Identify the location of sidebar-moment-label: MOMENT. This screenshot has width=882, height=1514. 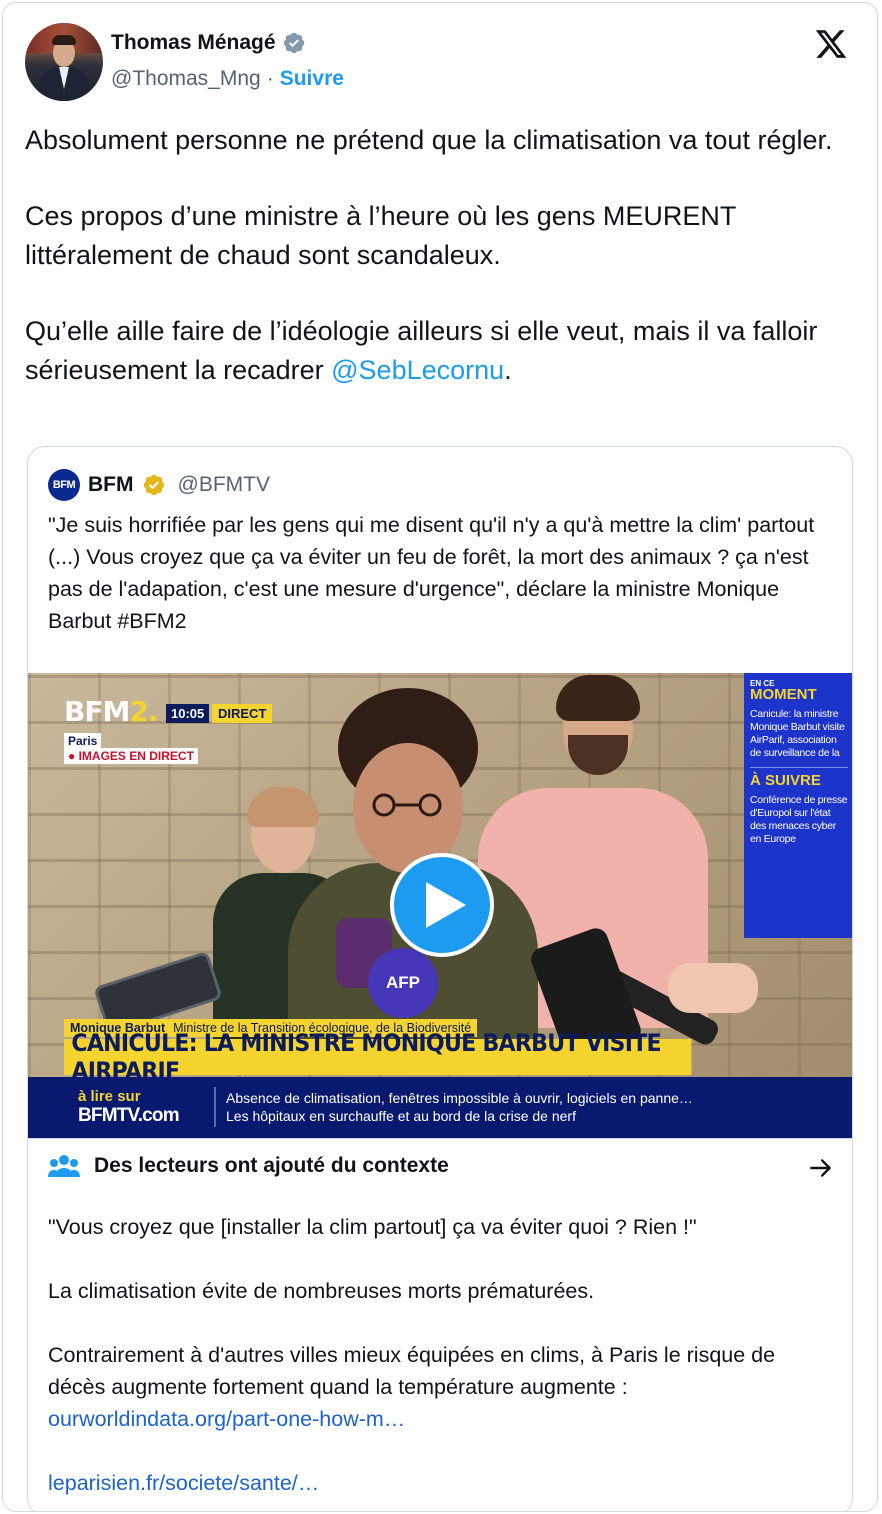
(783, 694).